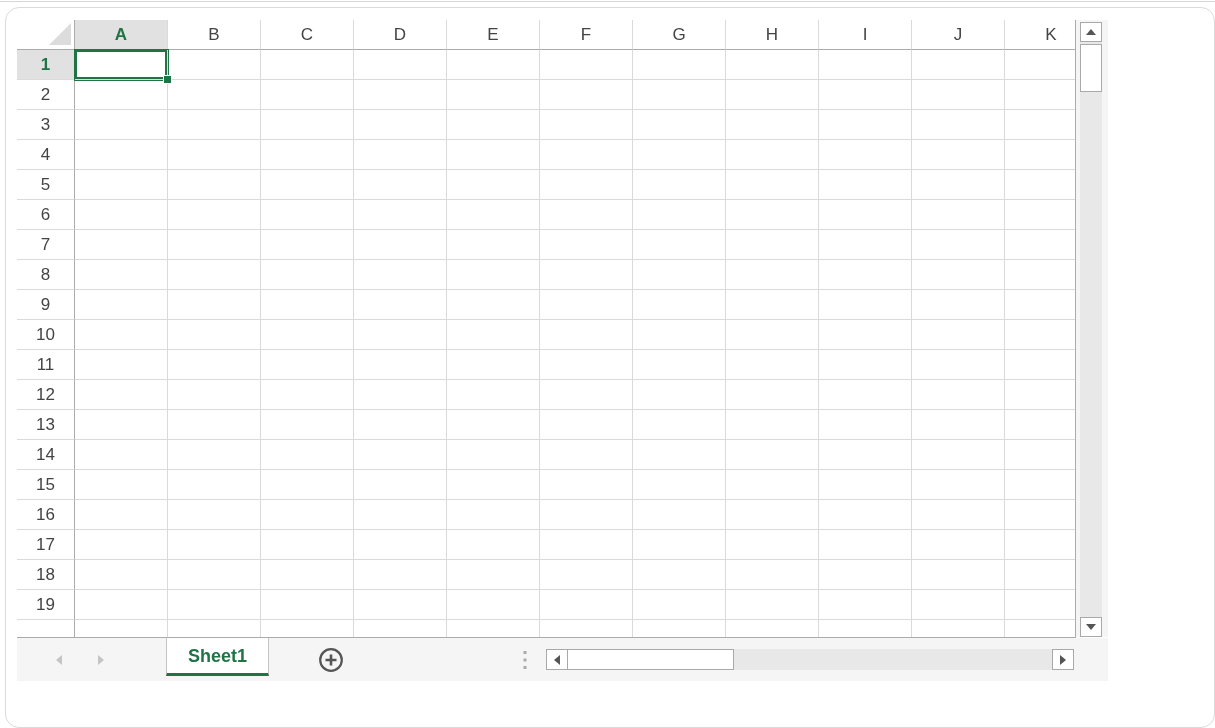 This screenshot has width=1215, height=728. I want to click on row-header: 9, so click(46, 305).